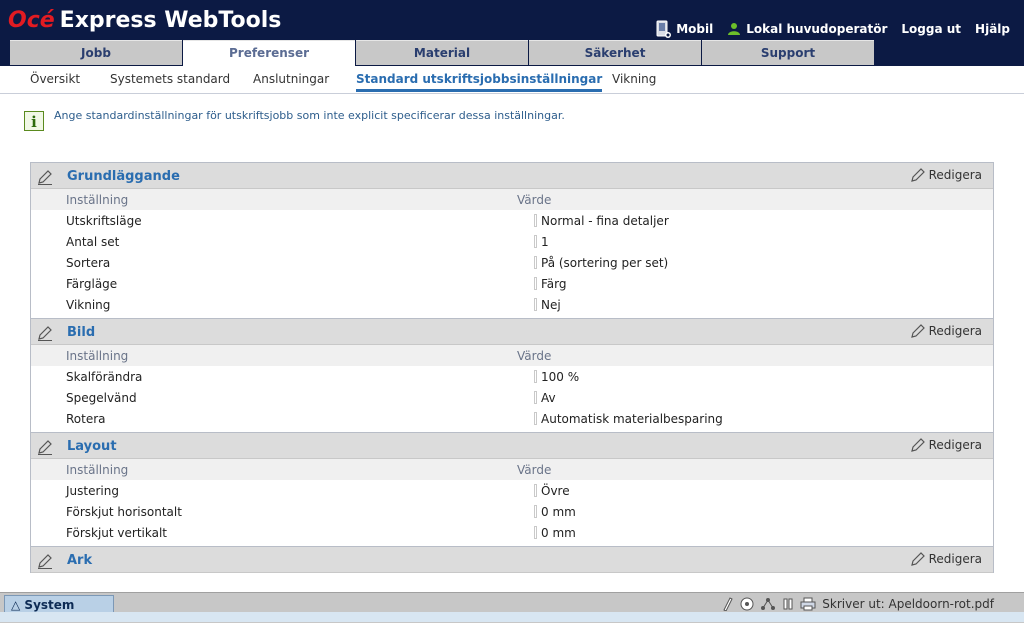 This screenshot has width=1024, height=623. Describe the element at coordinates (512, 532) in the screenshot. I see `table-row: Förskjut vertikalt 0 mm` at that location.